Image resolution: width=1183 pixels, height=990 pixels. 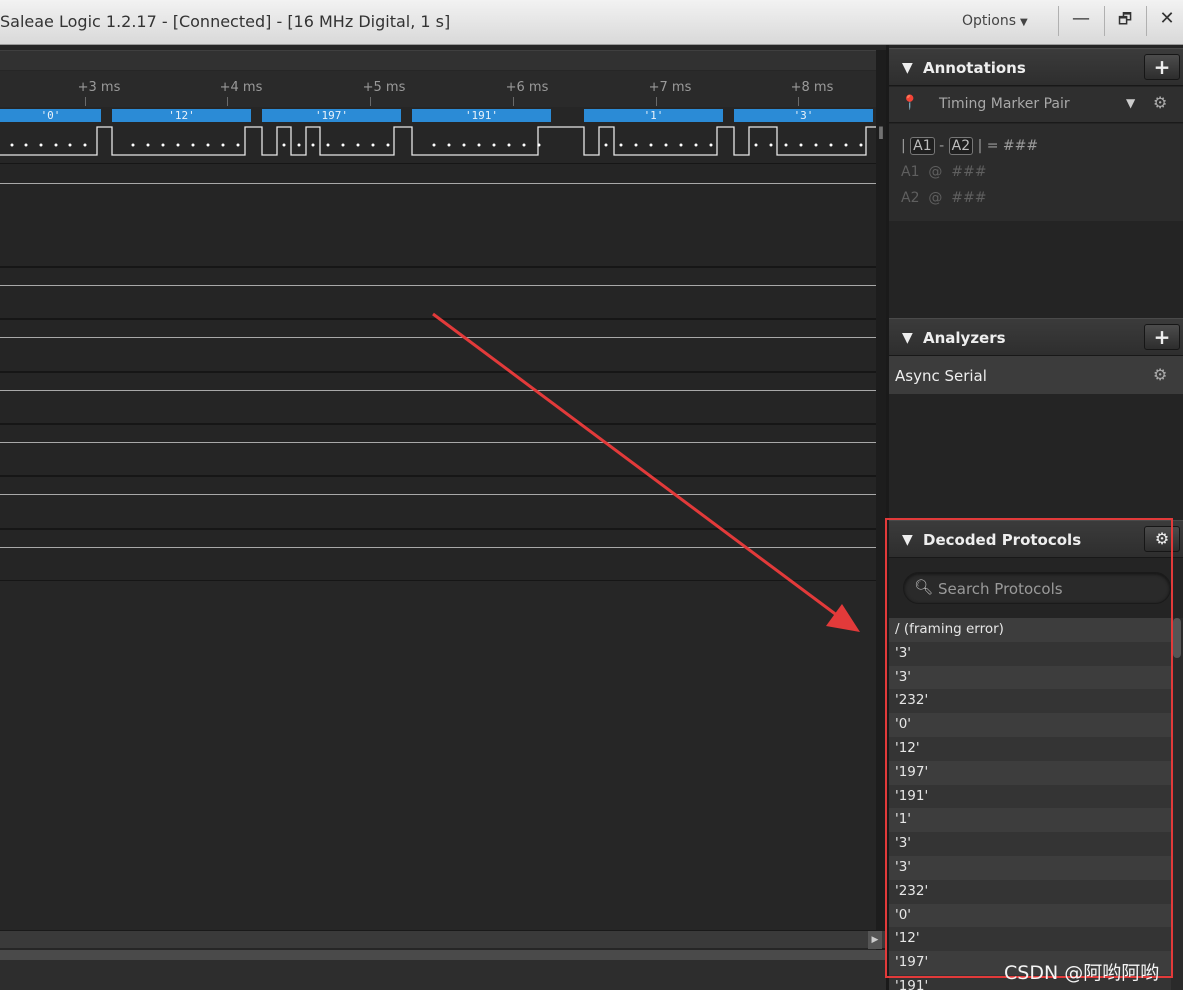 What do you see at coordinates (922, 146) in the screenshot?
I see `marker-a1-badge: A1` at bounding box center [922, 146].